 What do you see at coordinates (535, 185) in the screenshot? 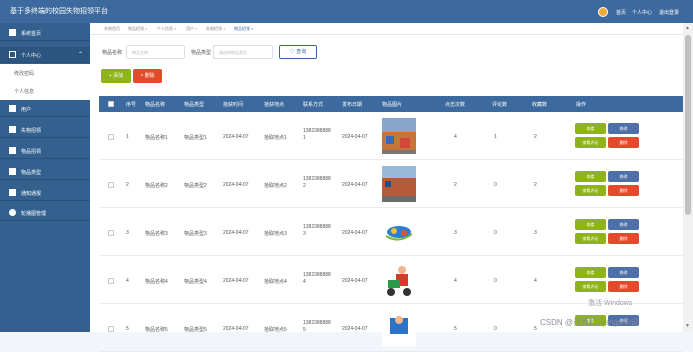
I see `row-favs: 2` at bounding box center [535, 185].